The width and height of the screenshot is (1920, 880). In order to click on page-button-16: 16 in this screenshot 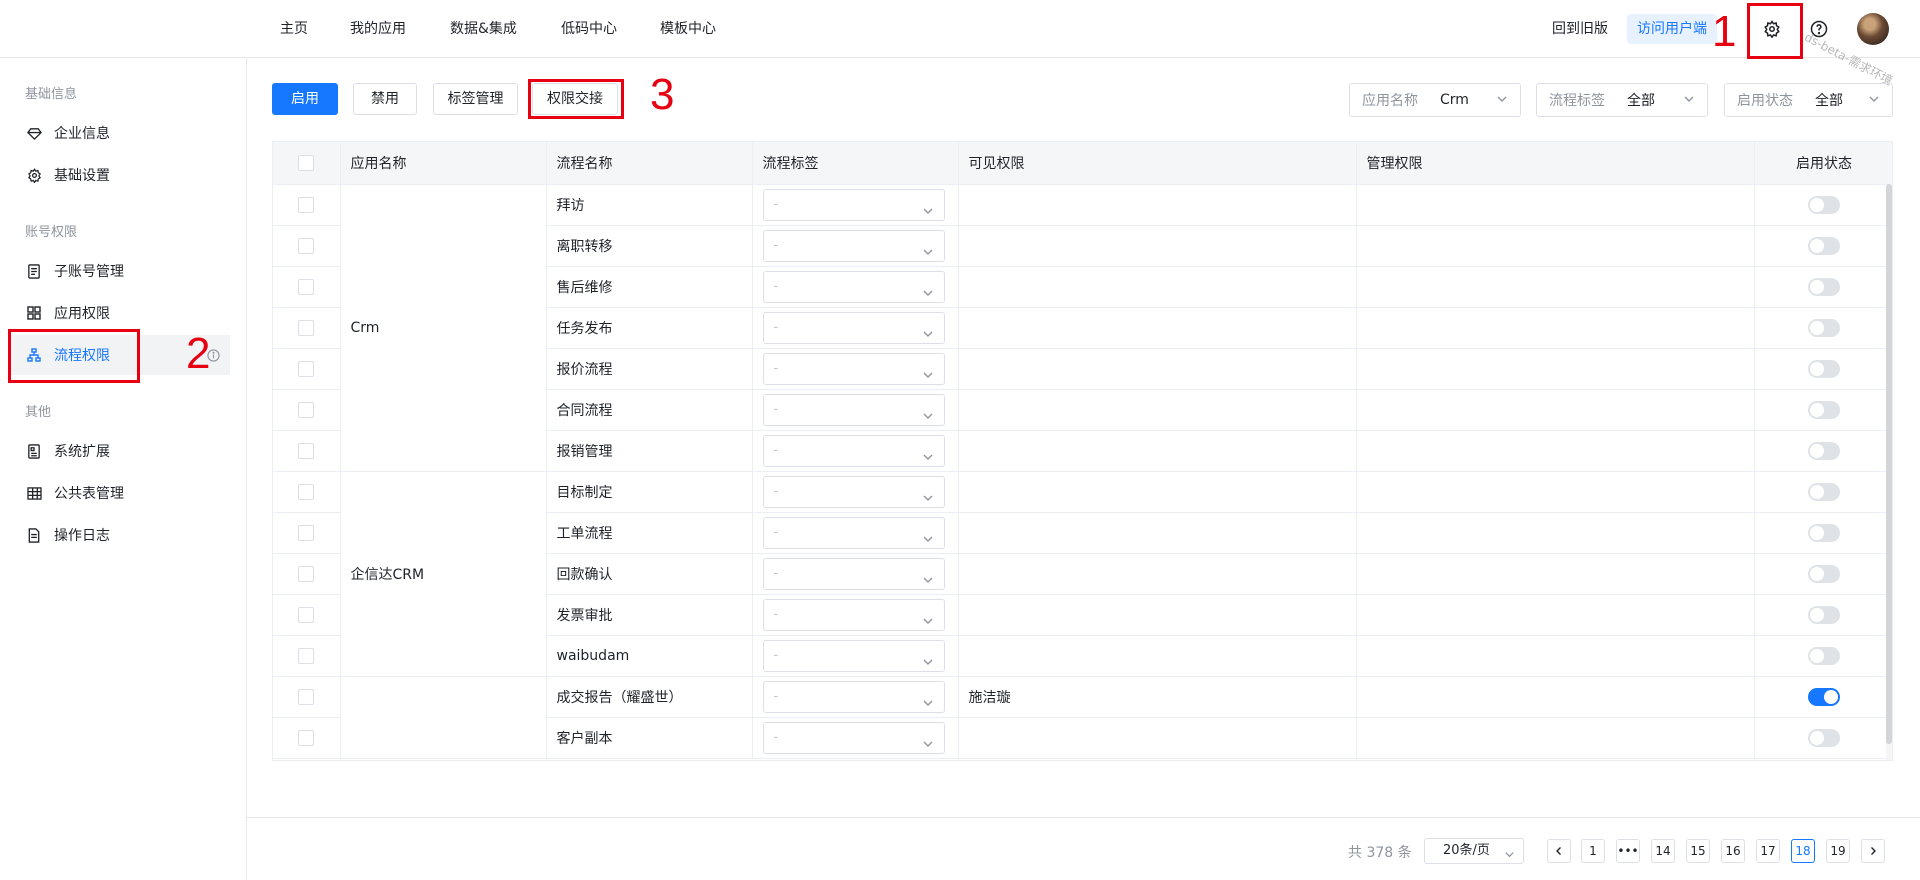, I will do `click(1733, 851)`.